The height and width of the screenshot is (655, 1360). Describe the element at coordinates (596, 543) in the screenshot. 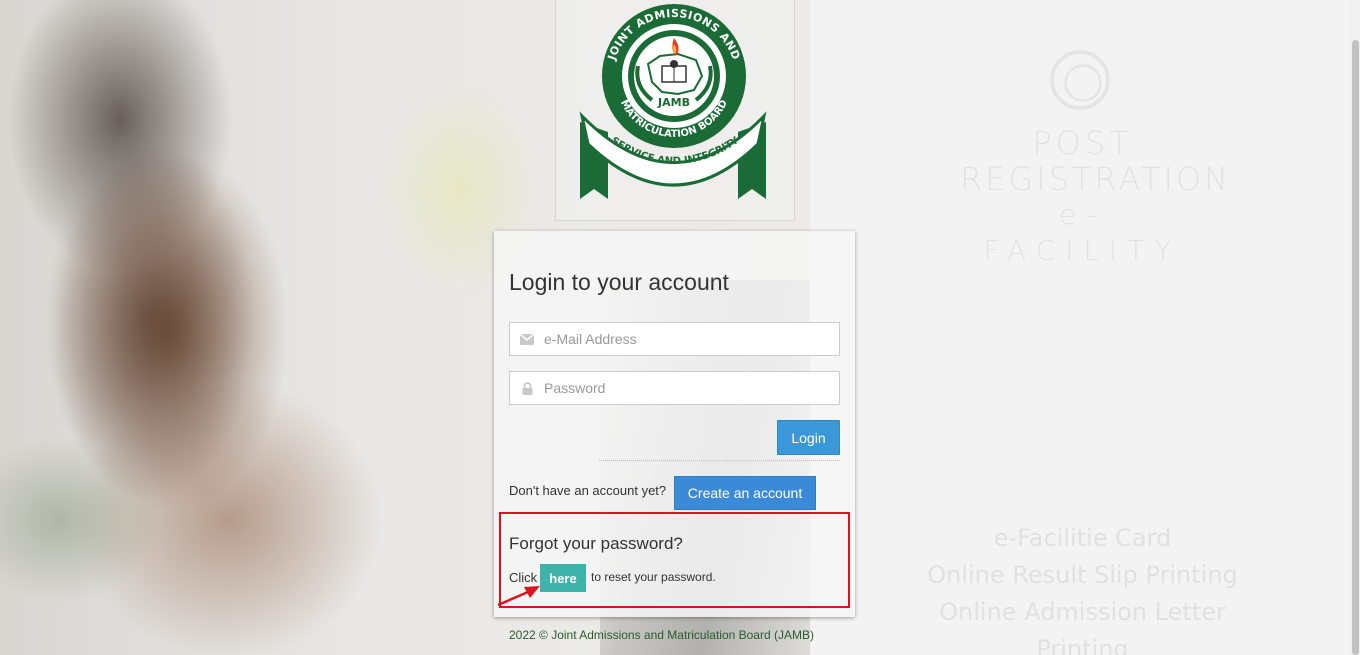

I see `forgot-password-title: Forgot your password?` at that location.